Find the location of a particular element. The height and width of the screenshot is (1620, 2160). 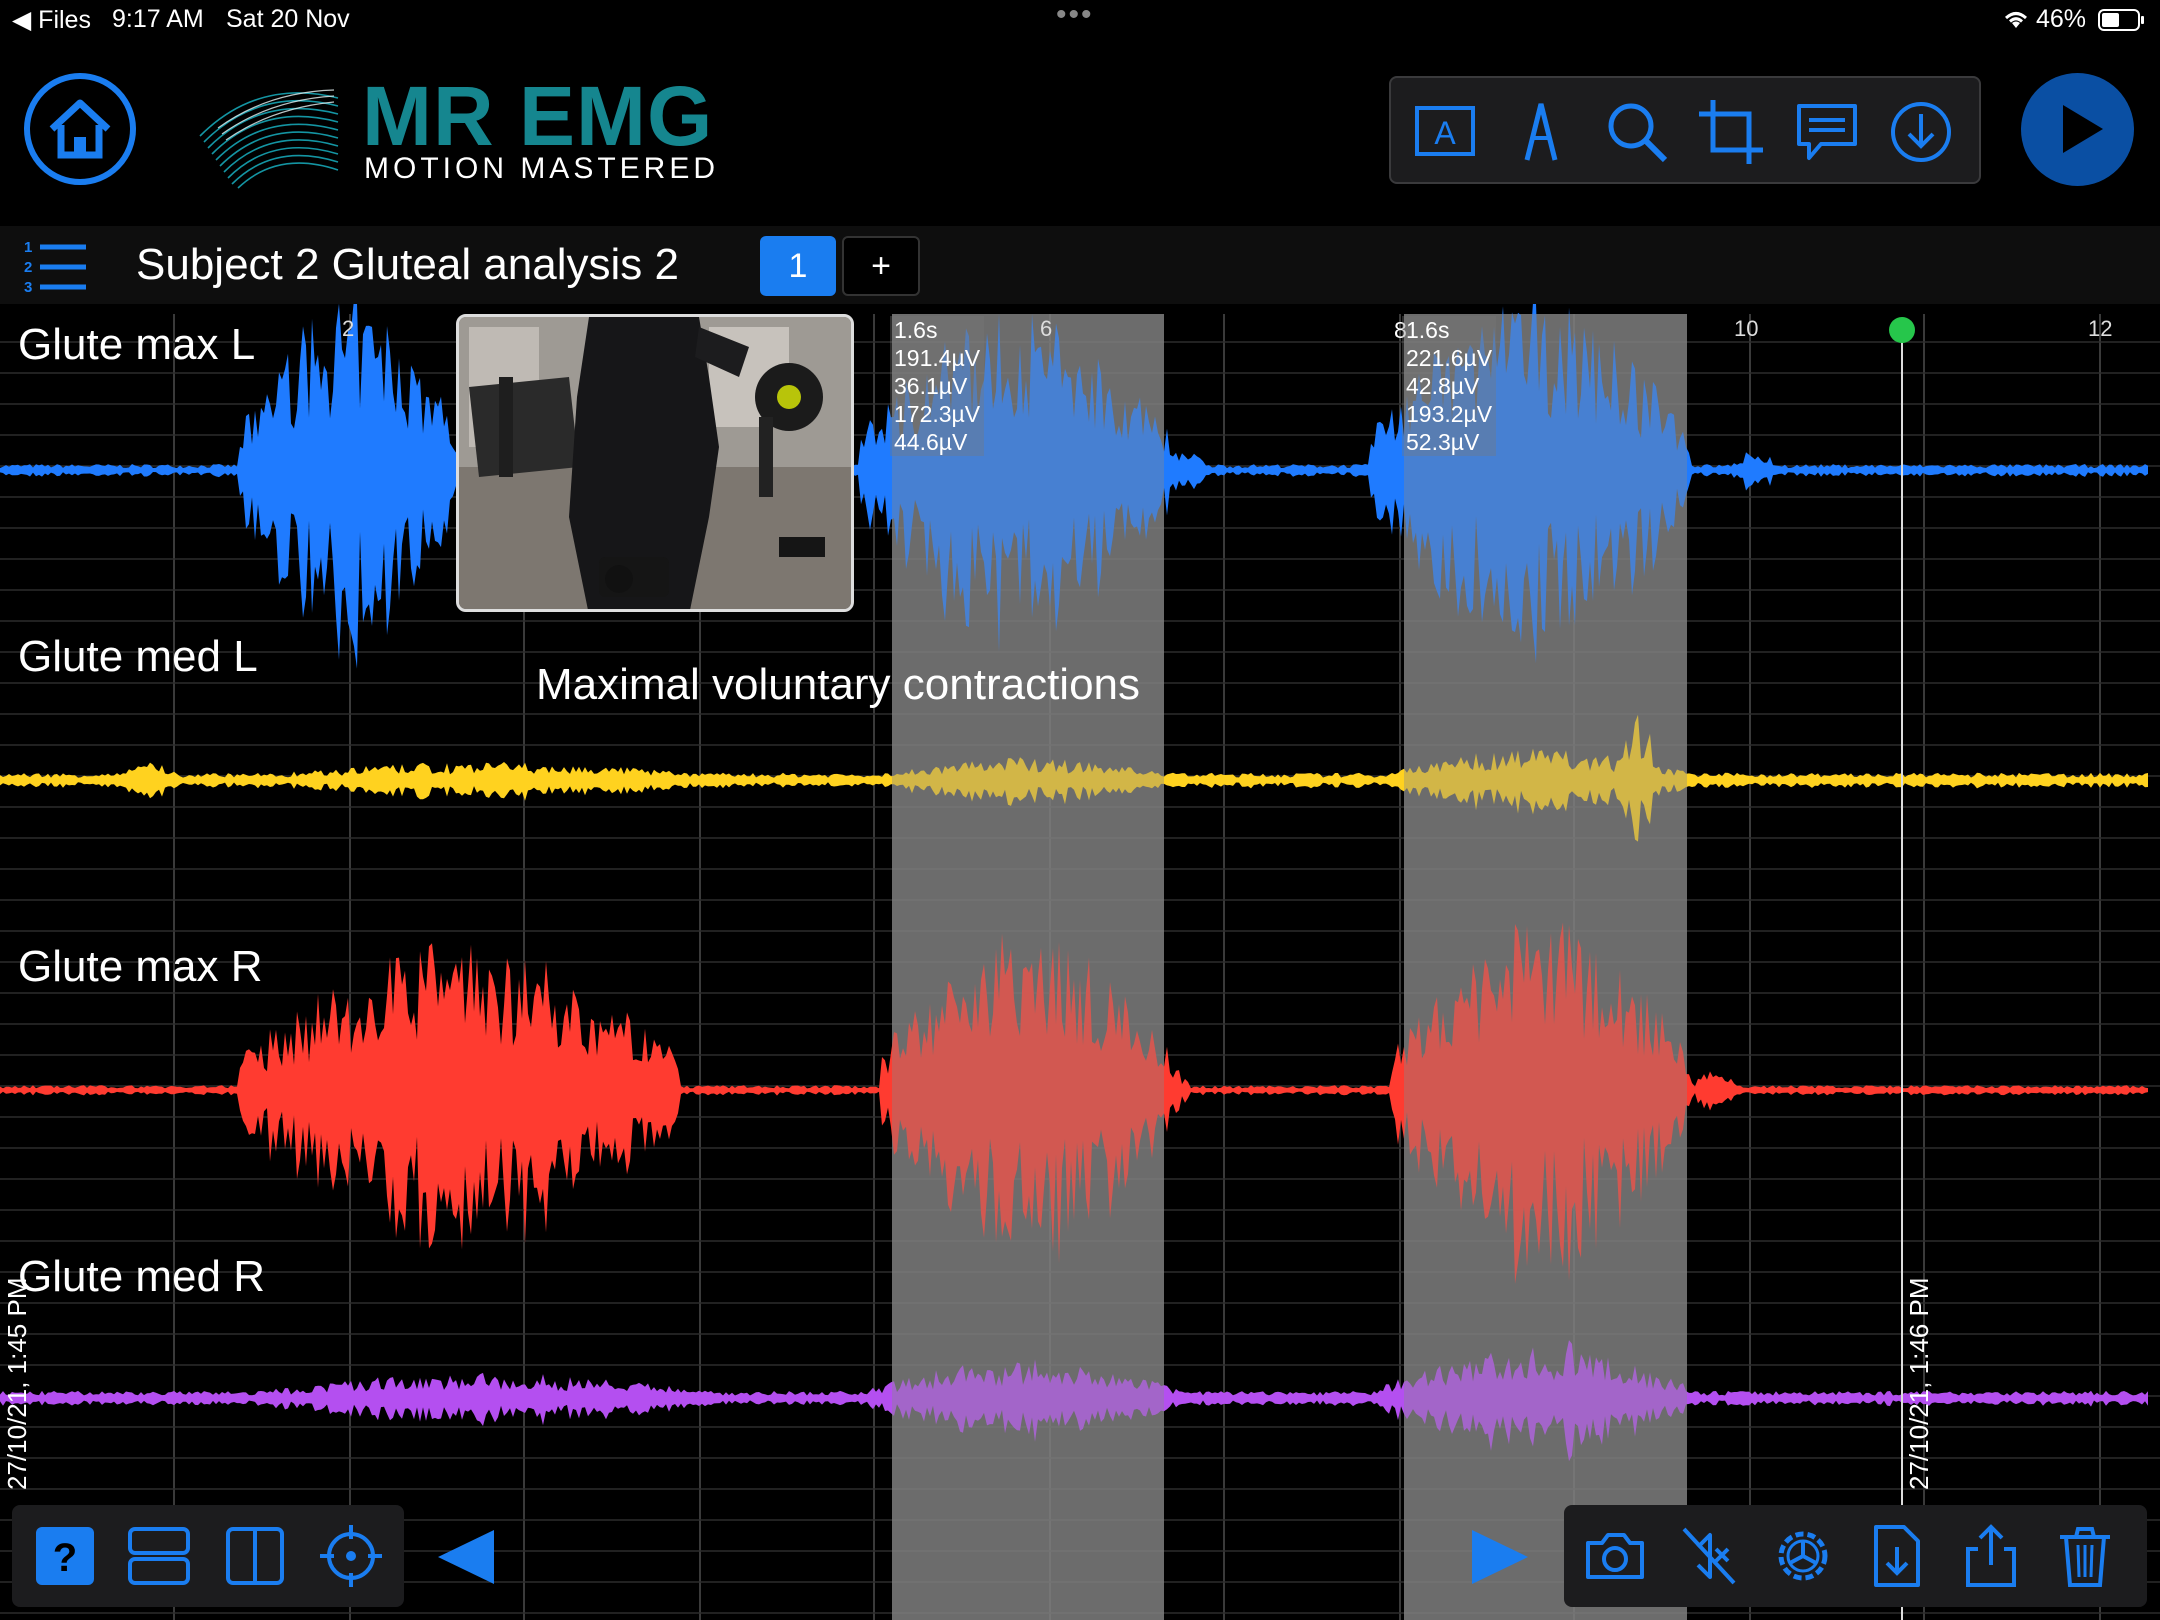

add-page-button: + is located at coordinates (881, 266).